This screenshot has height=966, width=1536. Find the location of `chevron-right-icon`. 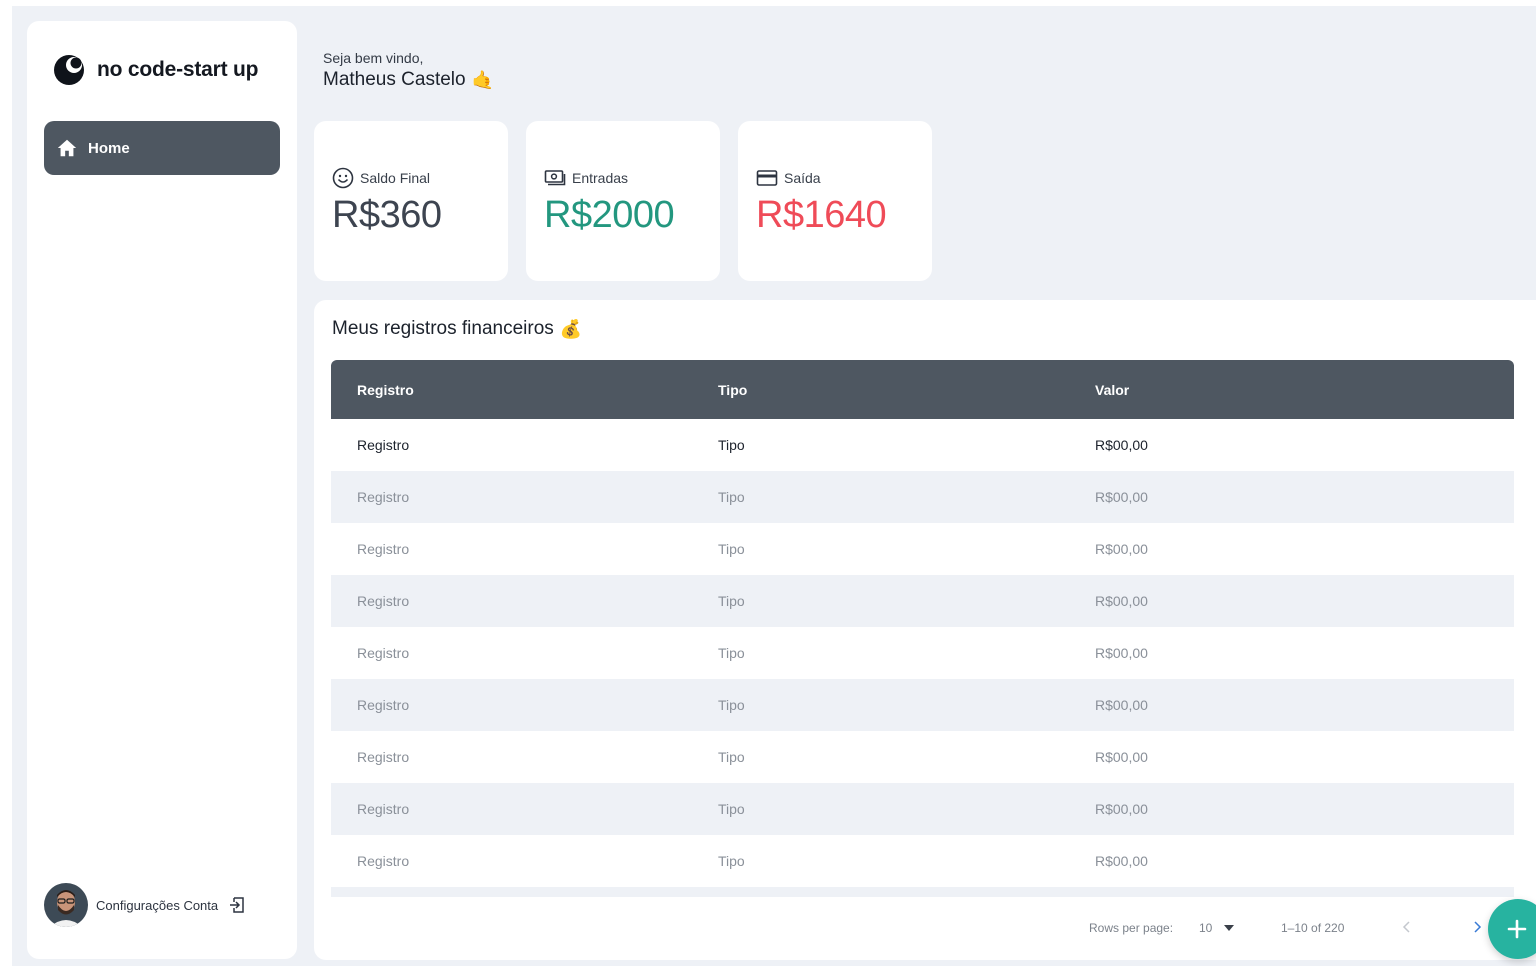

chevron-right-icon is located at coordinates (1477, 927).